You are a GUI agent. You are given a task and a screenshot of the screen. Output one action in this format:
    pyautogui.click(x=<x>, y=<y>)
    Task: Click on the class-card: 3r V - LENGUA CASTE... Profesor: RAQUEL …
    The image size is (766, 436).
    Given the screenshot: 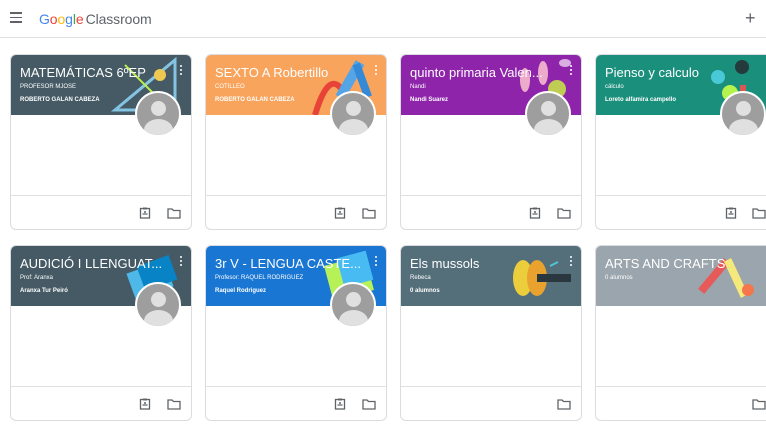 What is the action you would take?
    pyautogui.click(x=296, y=333)
    